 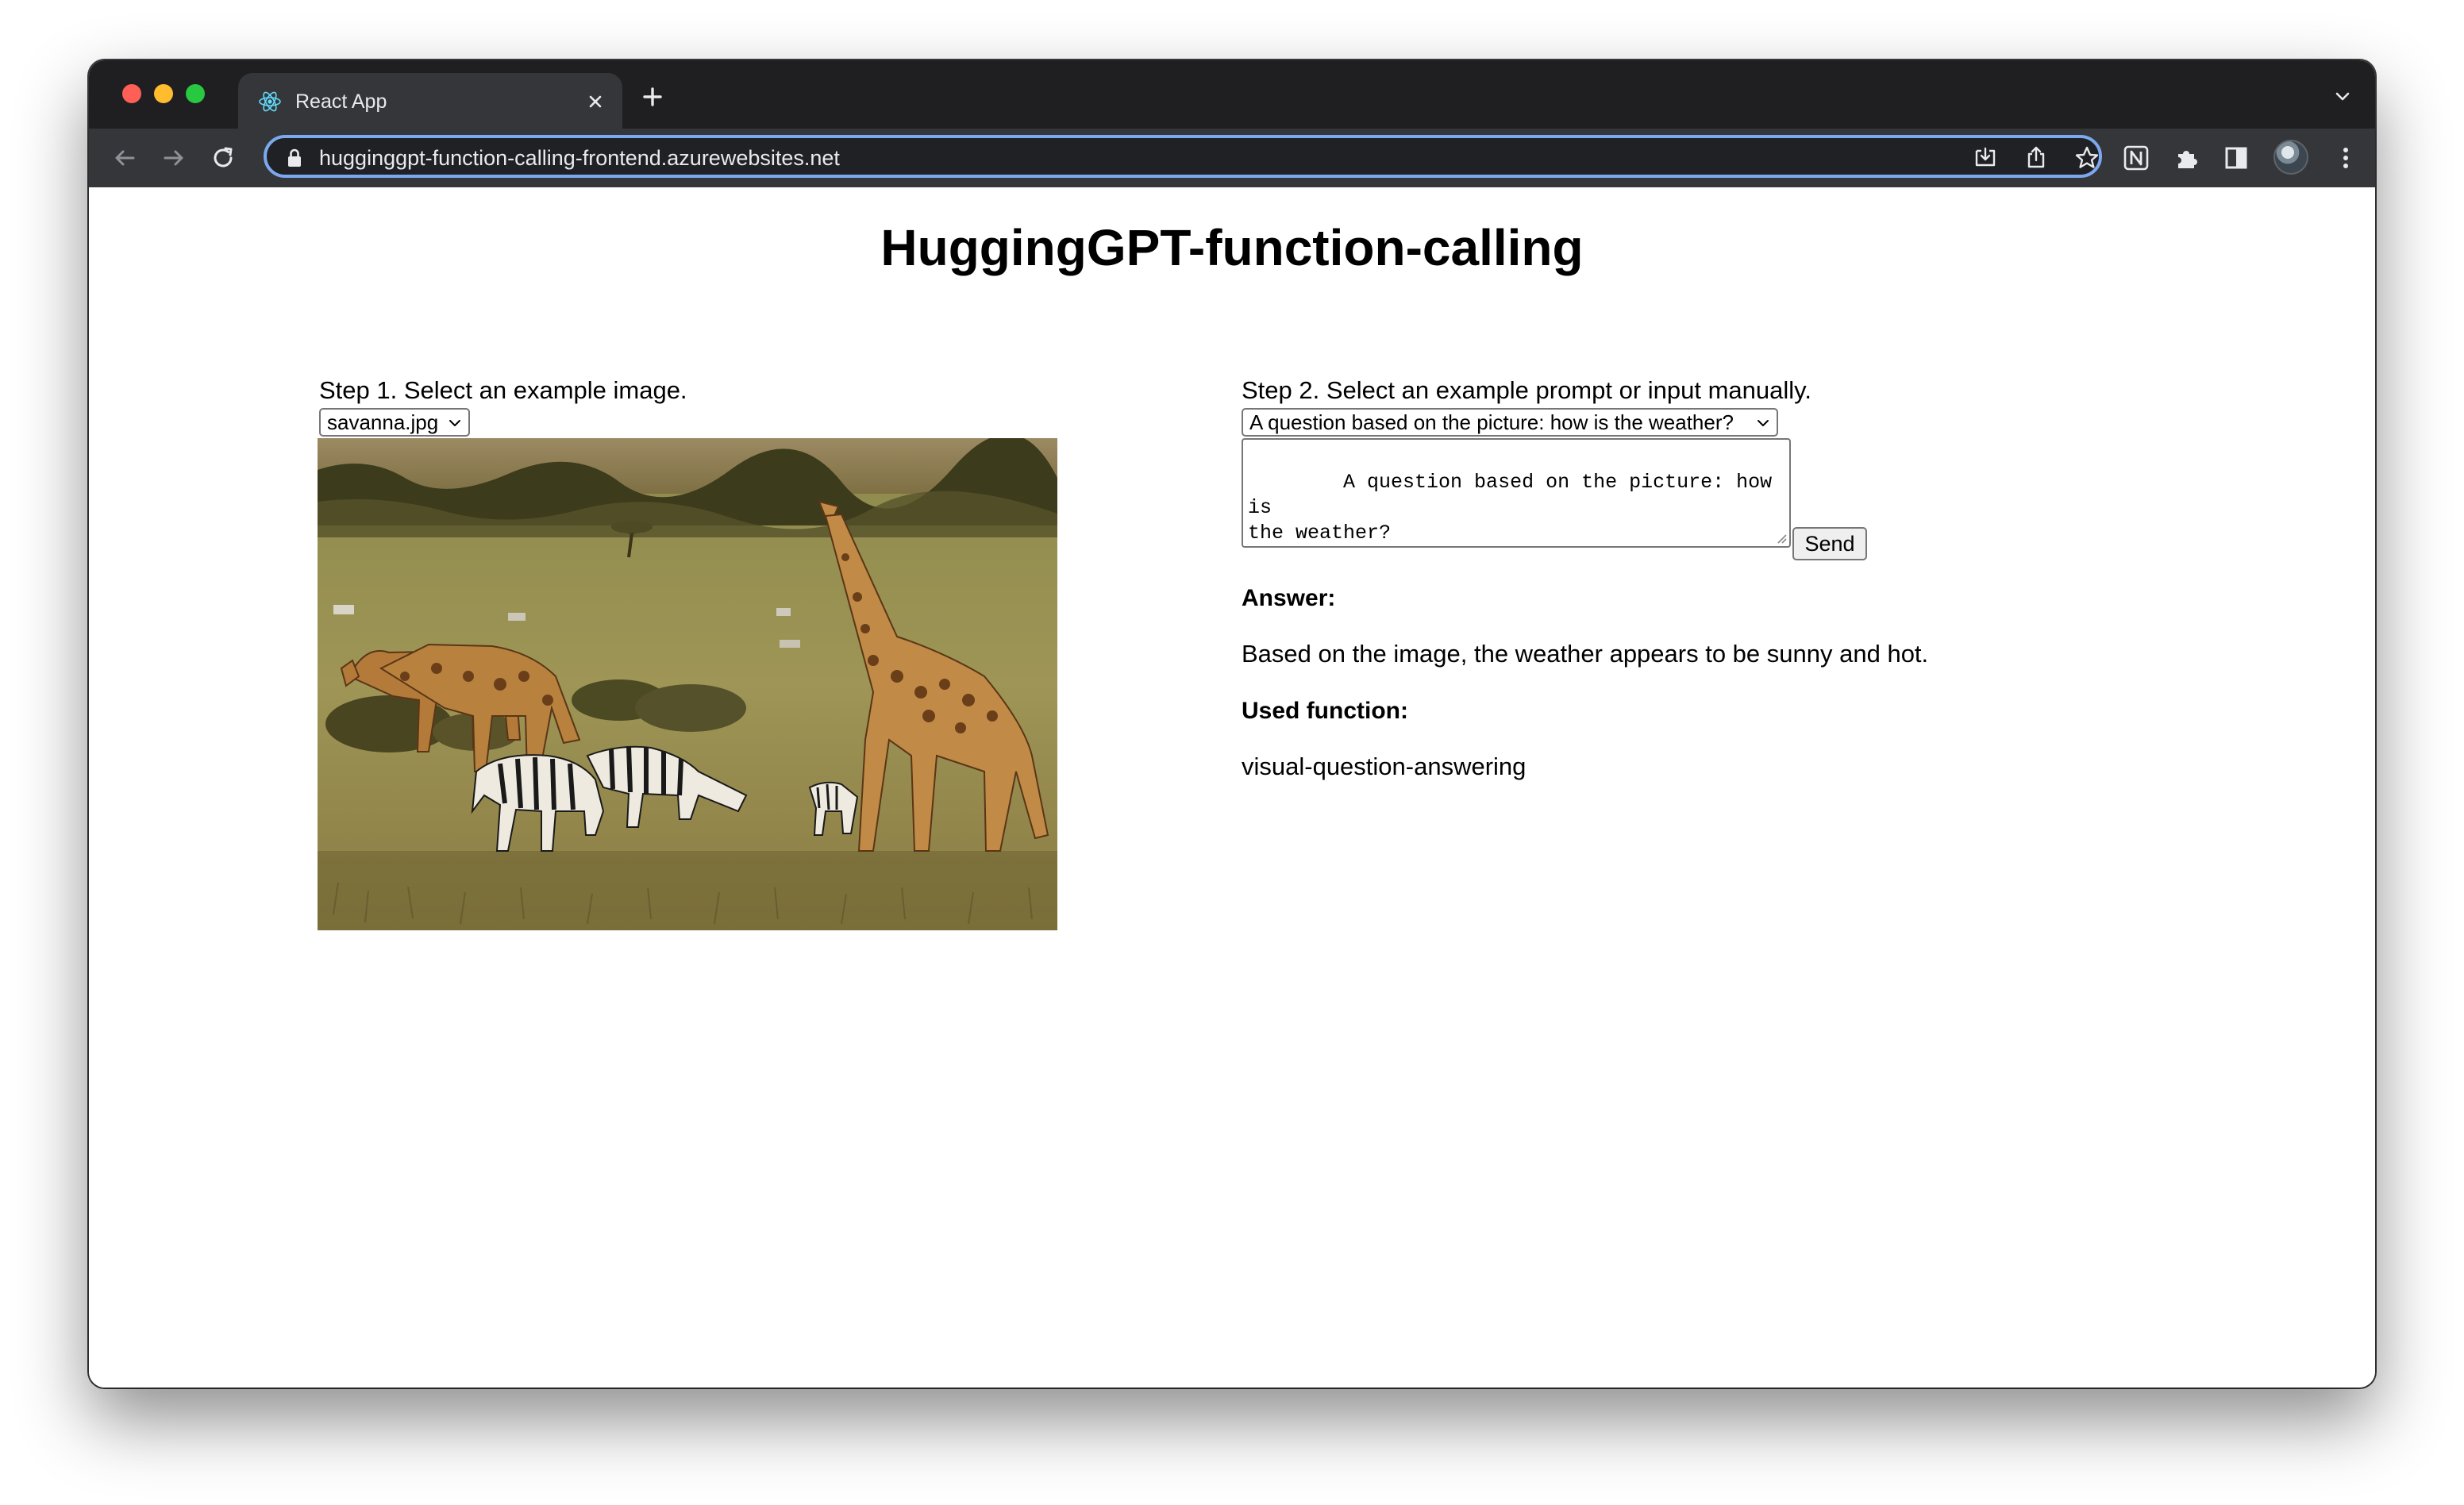 I want to click on image-select-value: savanna.jpg, so click(x=383, y=422).